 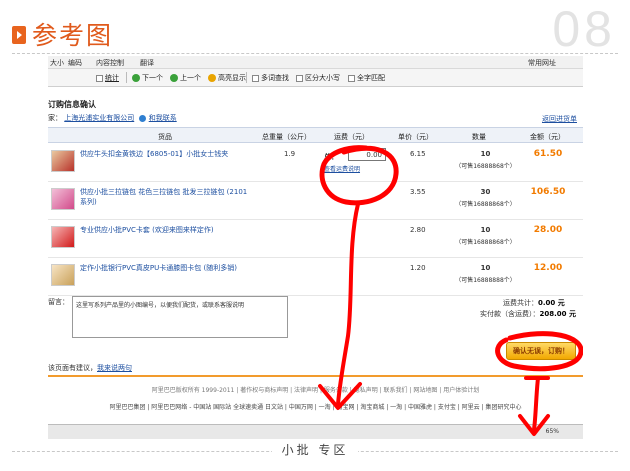 What do you see at coordinates (351, 137) in the screenshot?
I see `col-freight: 运费（元）` at bounding box center [351, 137].